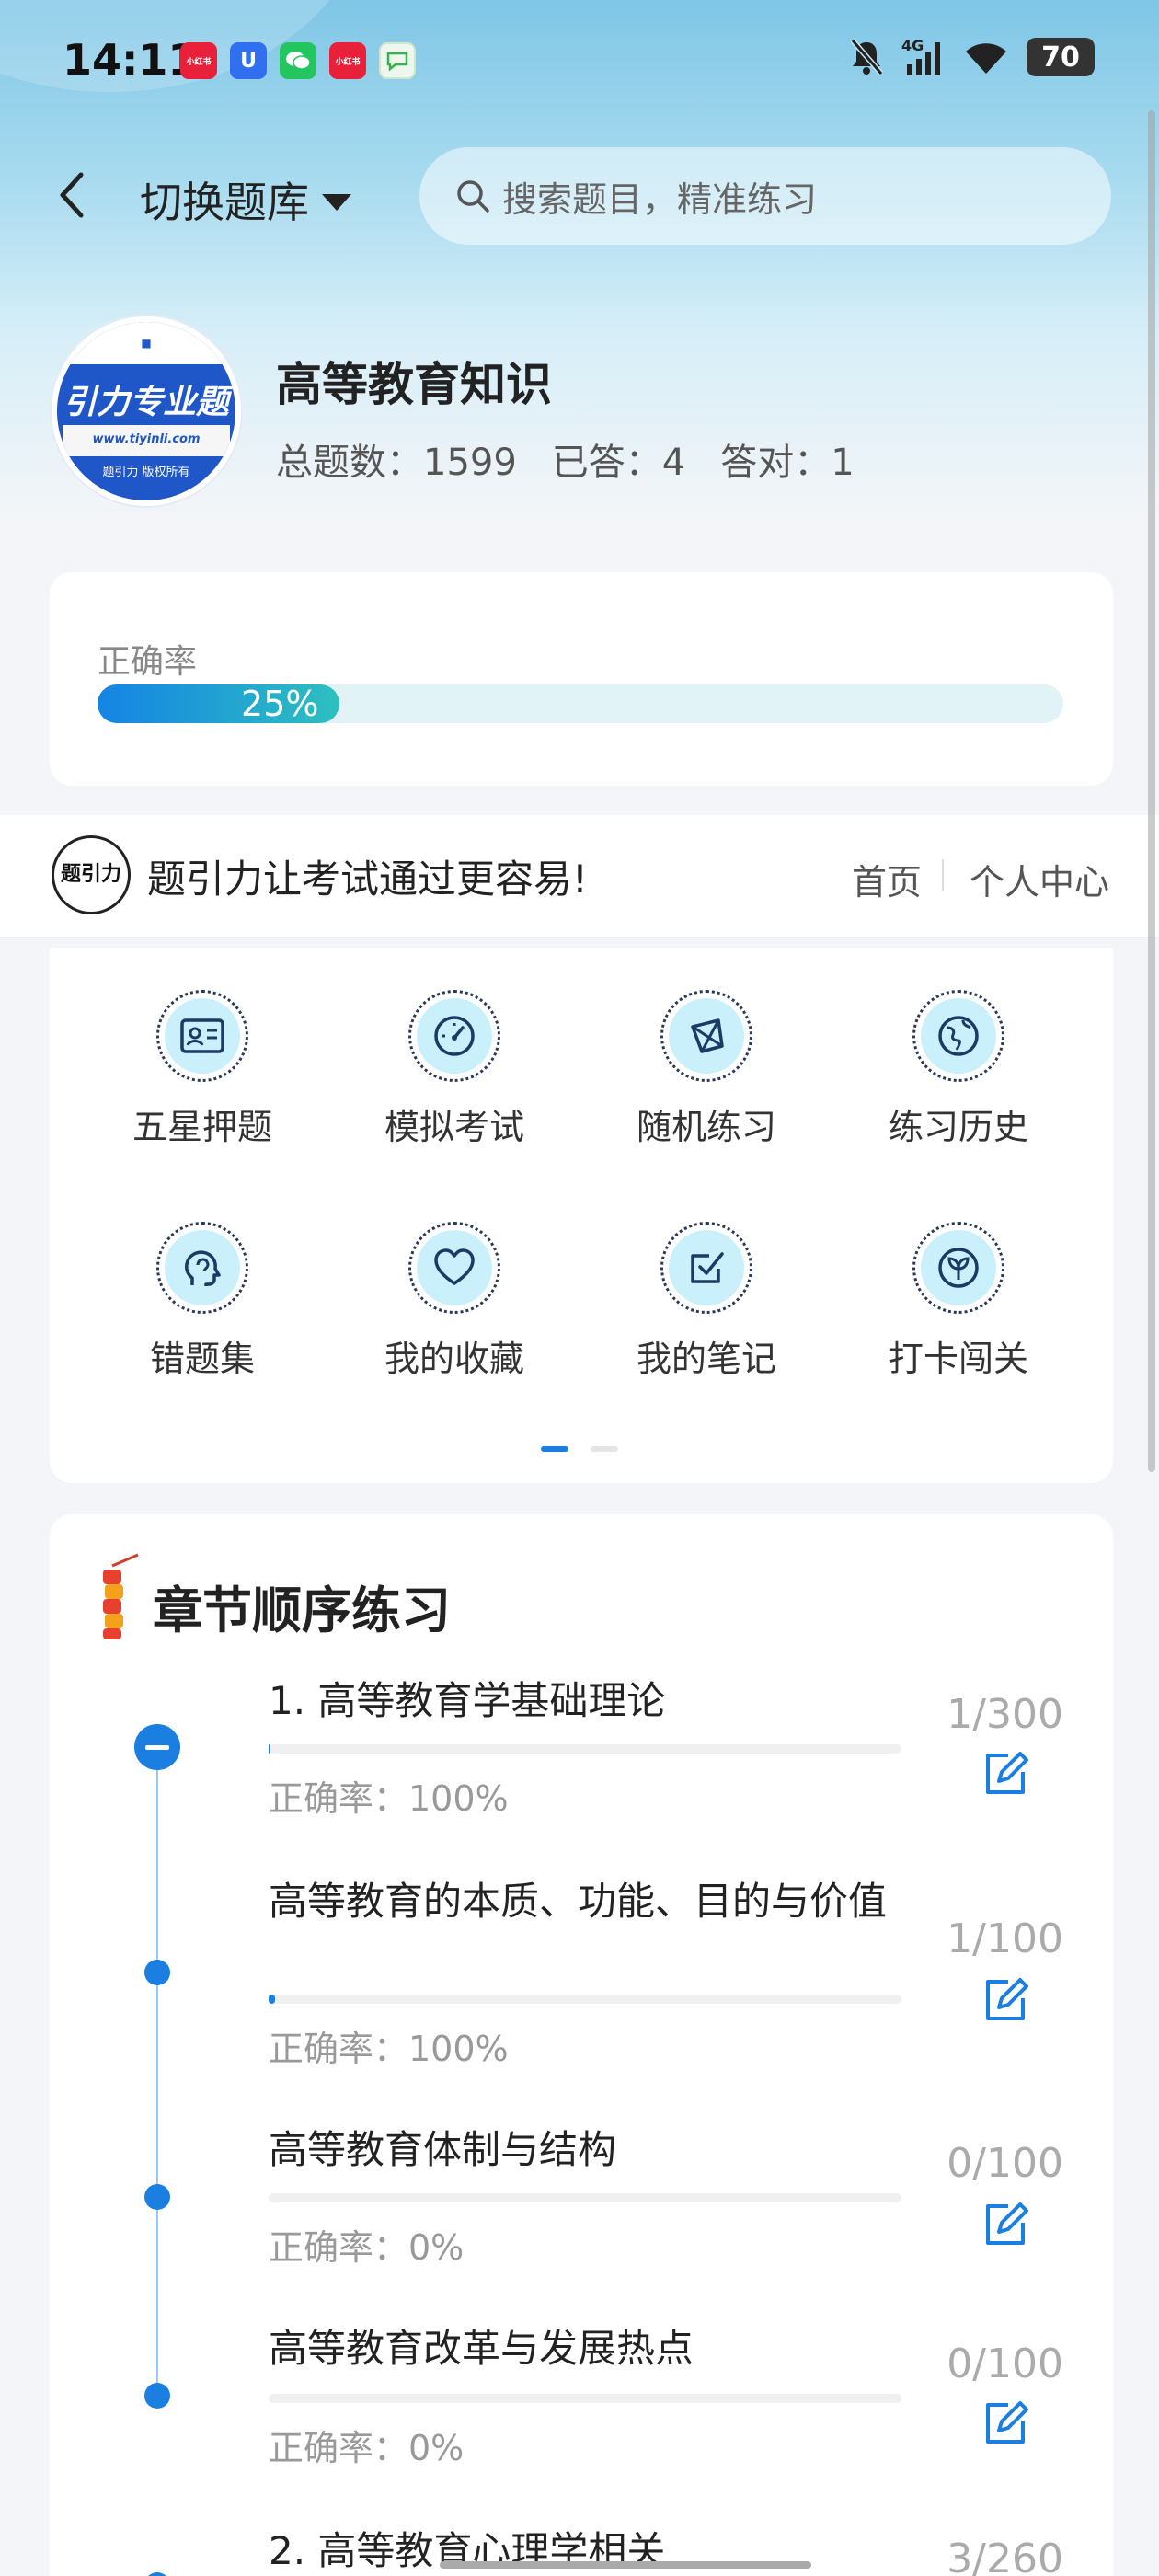 This screenshot has height=2576, width=1159. What do you see at coordinates (579, 64) in the screenshot?
I see `status-bar: 14:11 小红书 U 小红书 4G 70` at bounding box center [579, 64].